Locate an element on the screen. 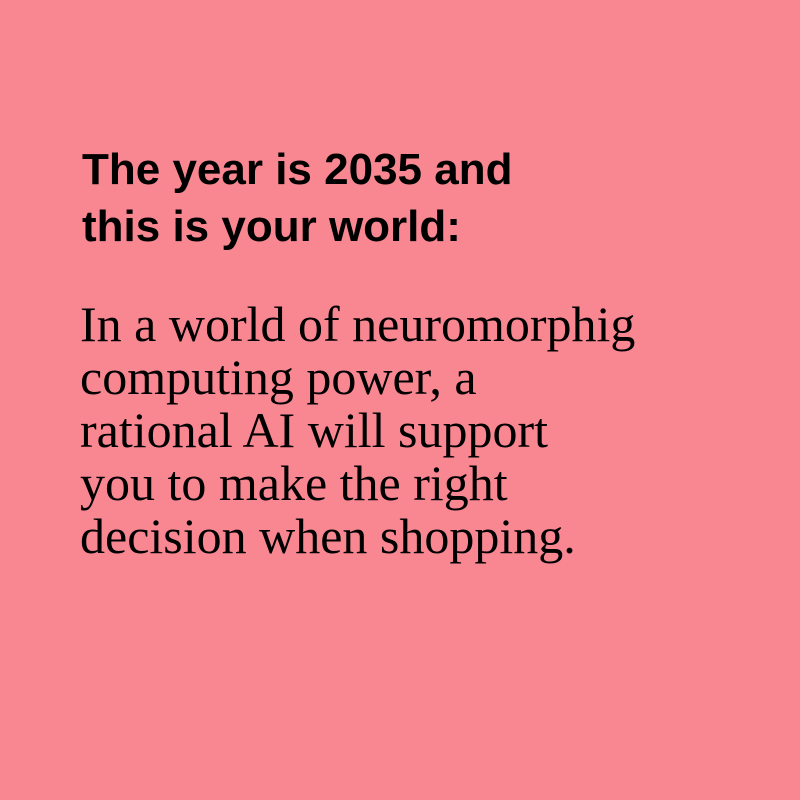  body-line: rational AI will support is located at coordinates (314, 430).